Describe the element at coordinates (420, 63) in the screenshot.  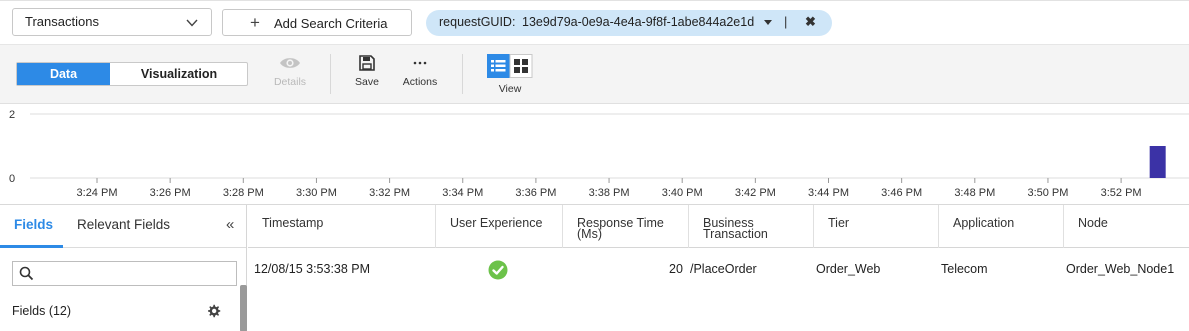
I see `more-horizontal-icon` at that location.